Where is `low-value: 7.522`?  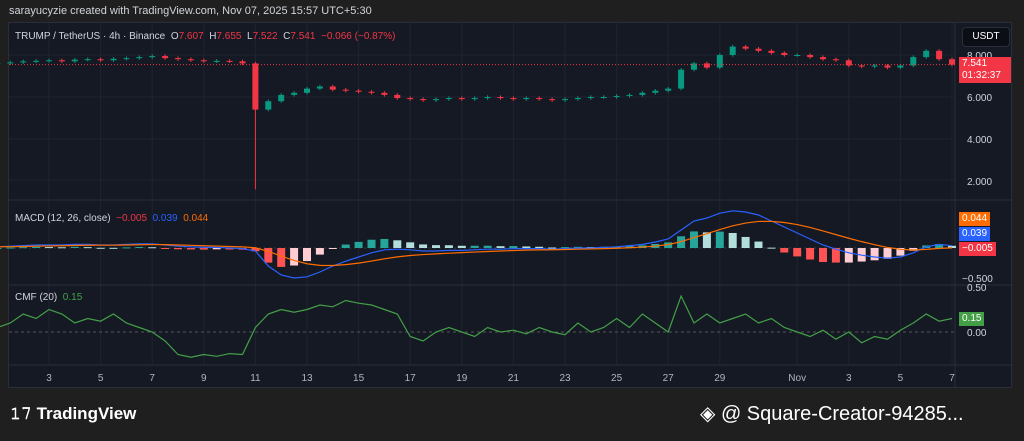 low-value: 7.522 is located at coordinates (265, 36).